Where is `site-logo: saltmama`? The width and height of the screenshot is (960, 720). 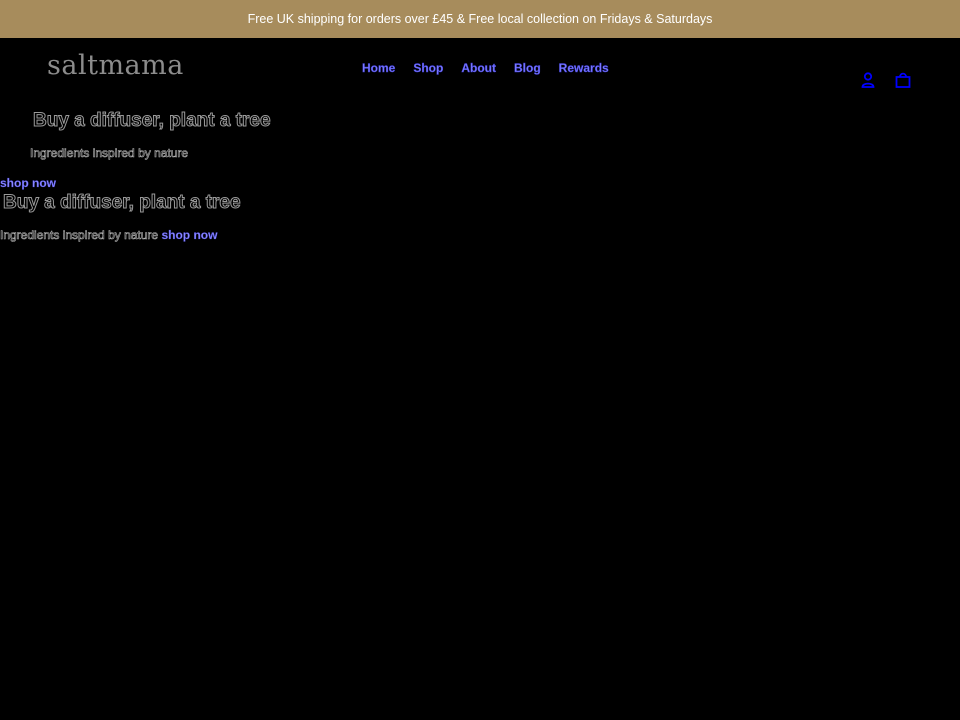
site-logo: saltmama is located at coordinates (115, 65).